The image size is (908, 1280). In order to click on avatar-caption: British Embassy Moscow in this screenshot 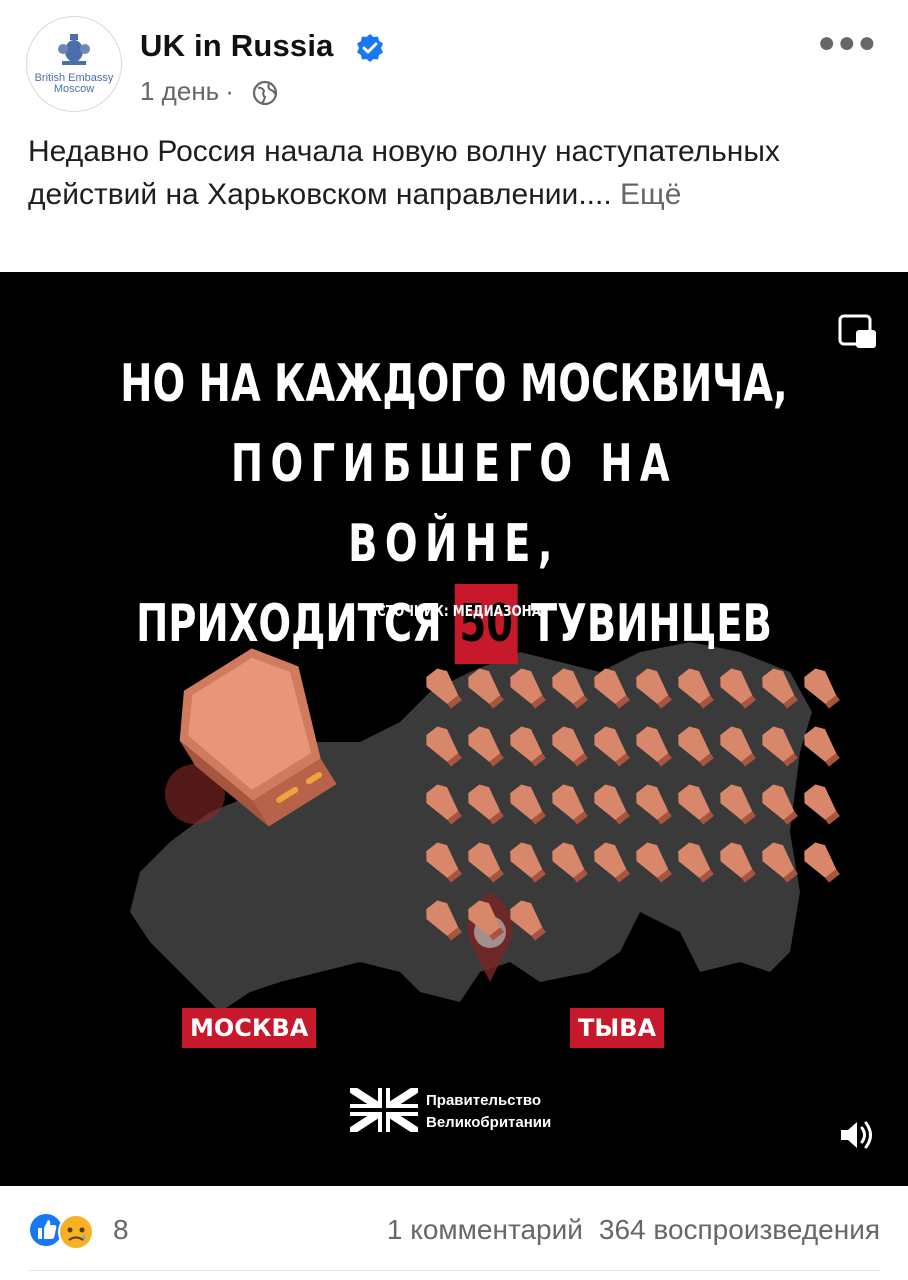, I will do `click(74, 84)`.